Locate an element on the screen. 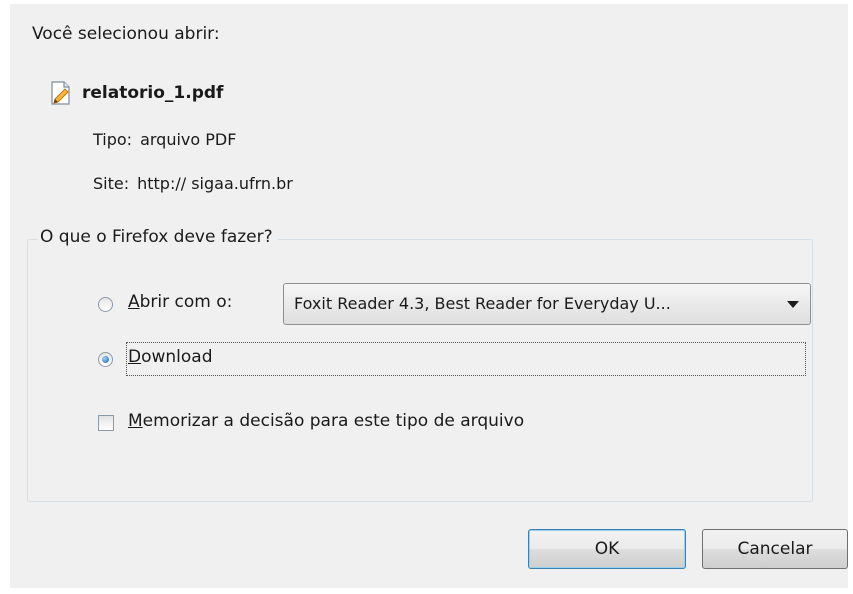 This screenshot has width=853, height=594. file-site-value: http:// sigaa.ufrn.br is located at coordinates (215, 183).